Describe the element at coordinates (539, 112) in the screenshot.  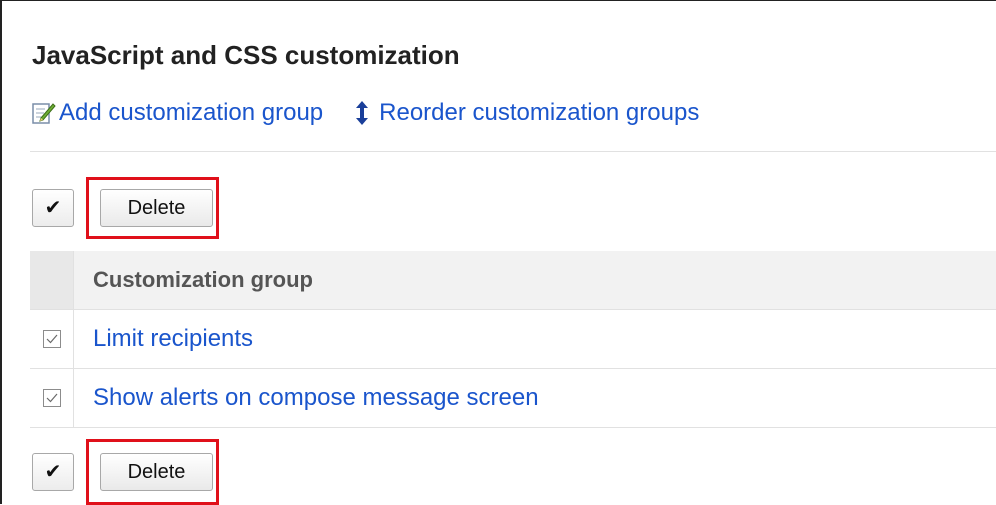
I see `reorder-customization-groups-label: Reorder customization groups` at that location.